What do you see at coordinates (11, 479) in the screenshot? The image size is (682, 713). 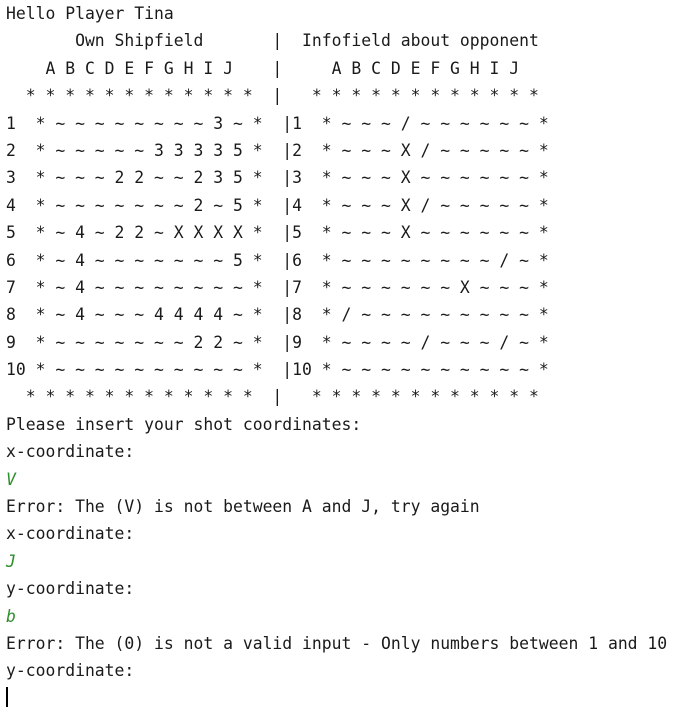 I see `user-input-line: V` at bounding box center [11, 479].